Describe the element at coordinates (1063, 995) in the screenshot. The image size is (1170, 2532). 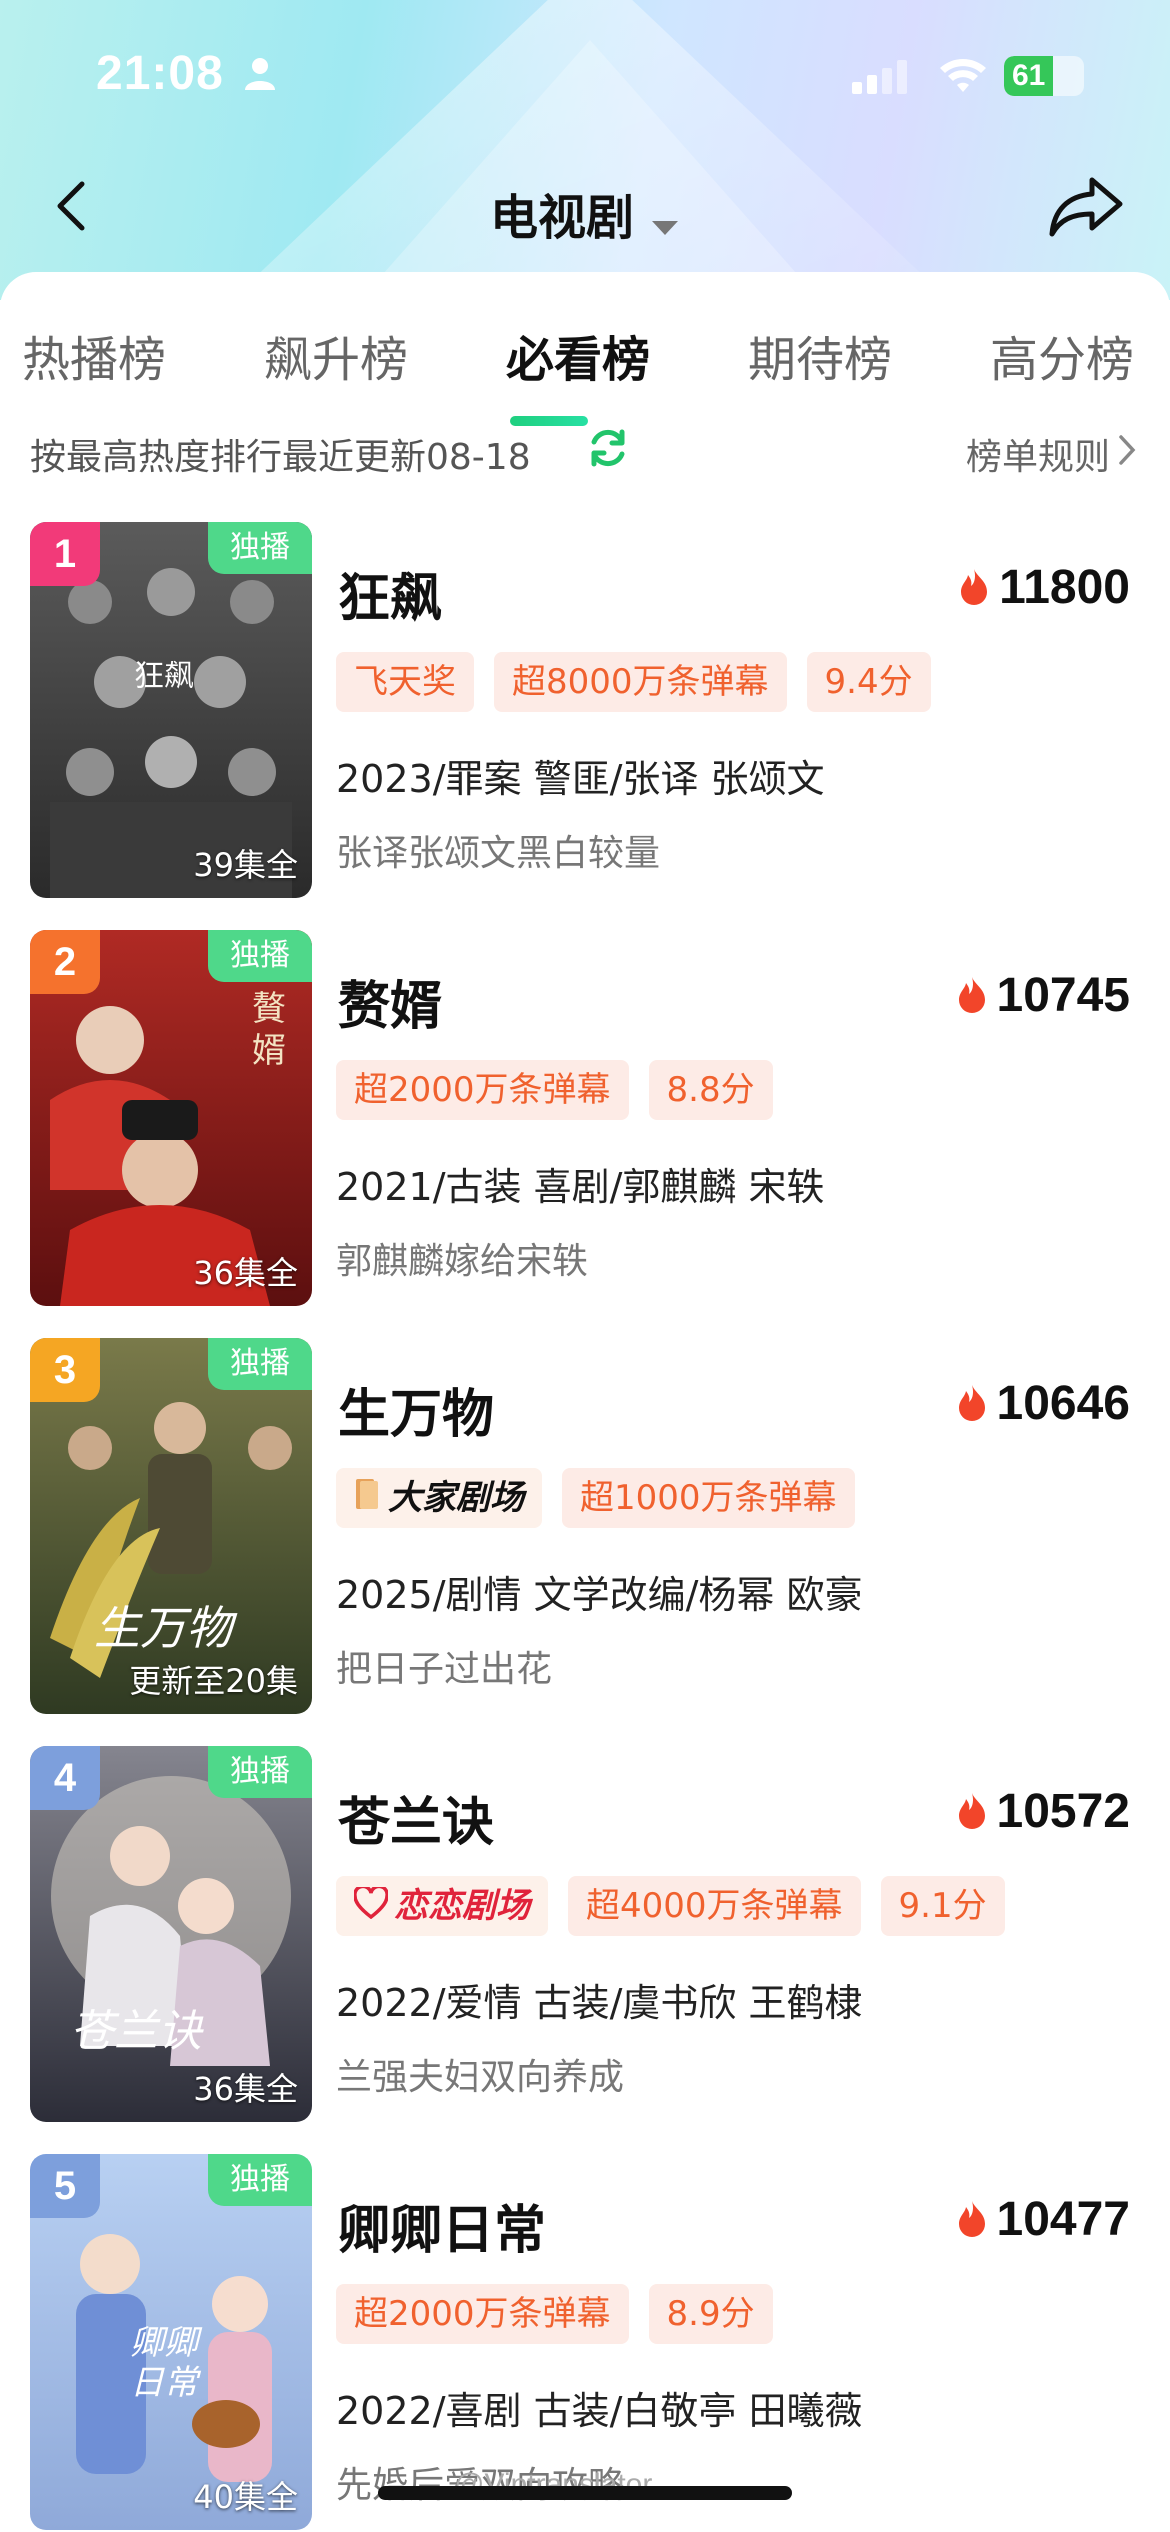
I see `heat-value: 10745` at that location.